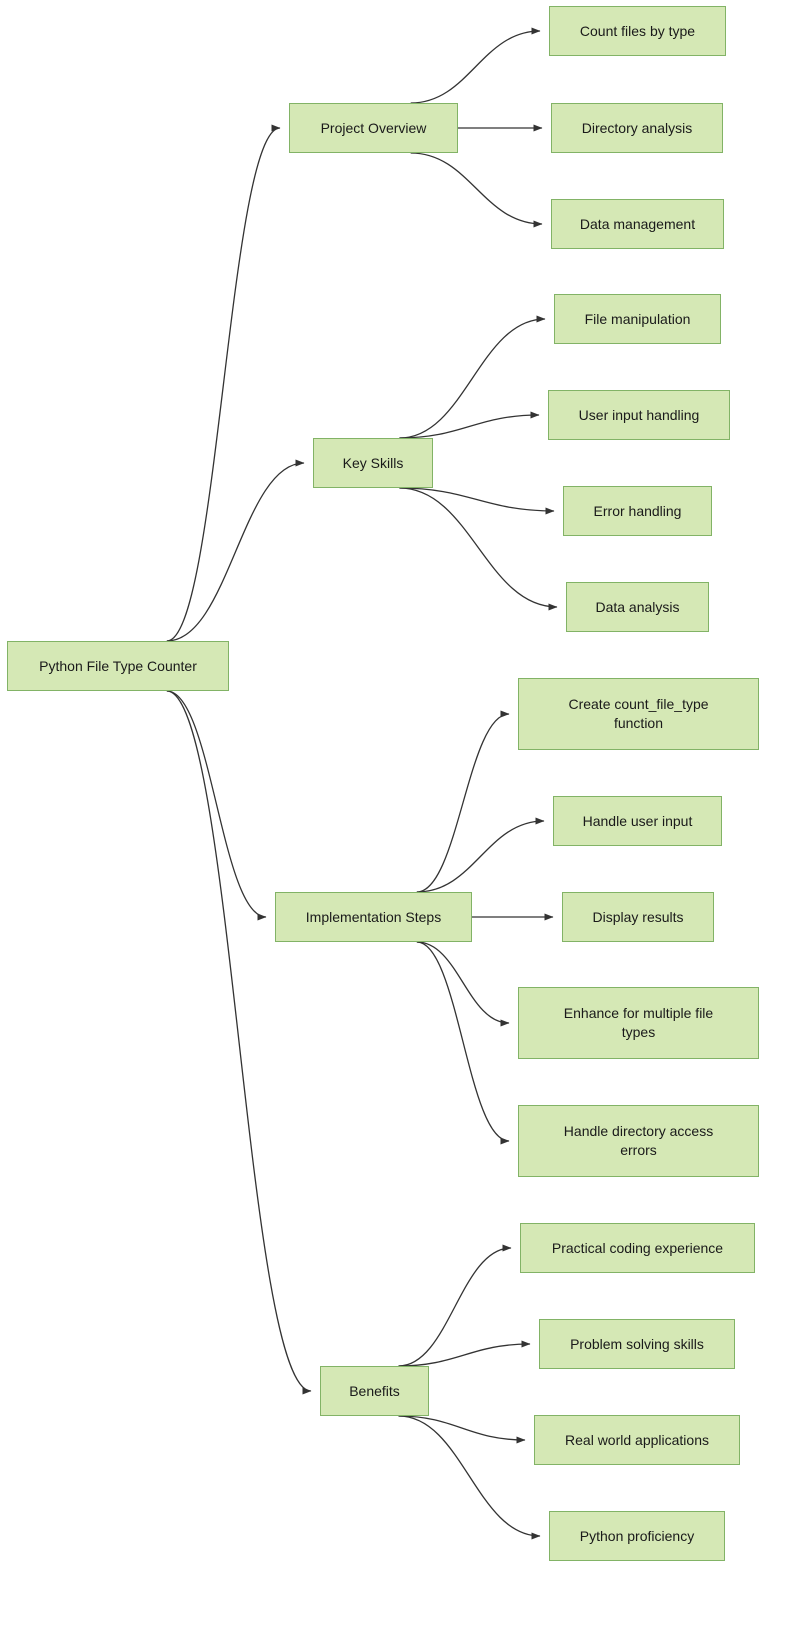 The image size is (800, 1639). I want to click on edge-b2-to-c6, so click(477, 501).